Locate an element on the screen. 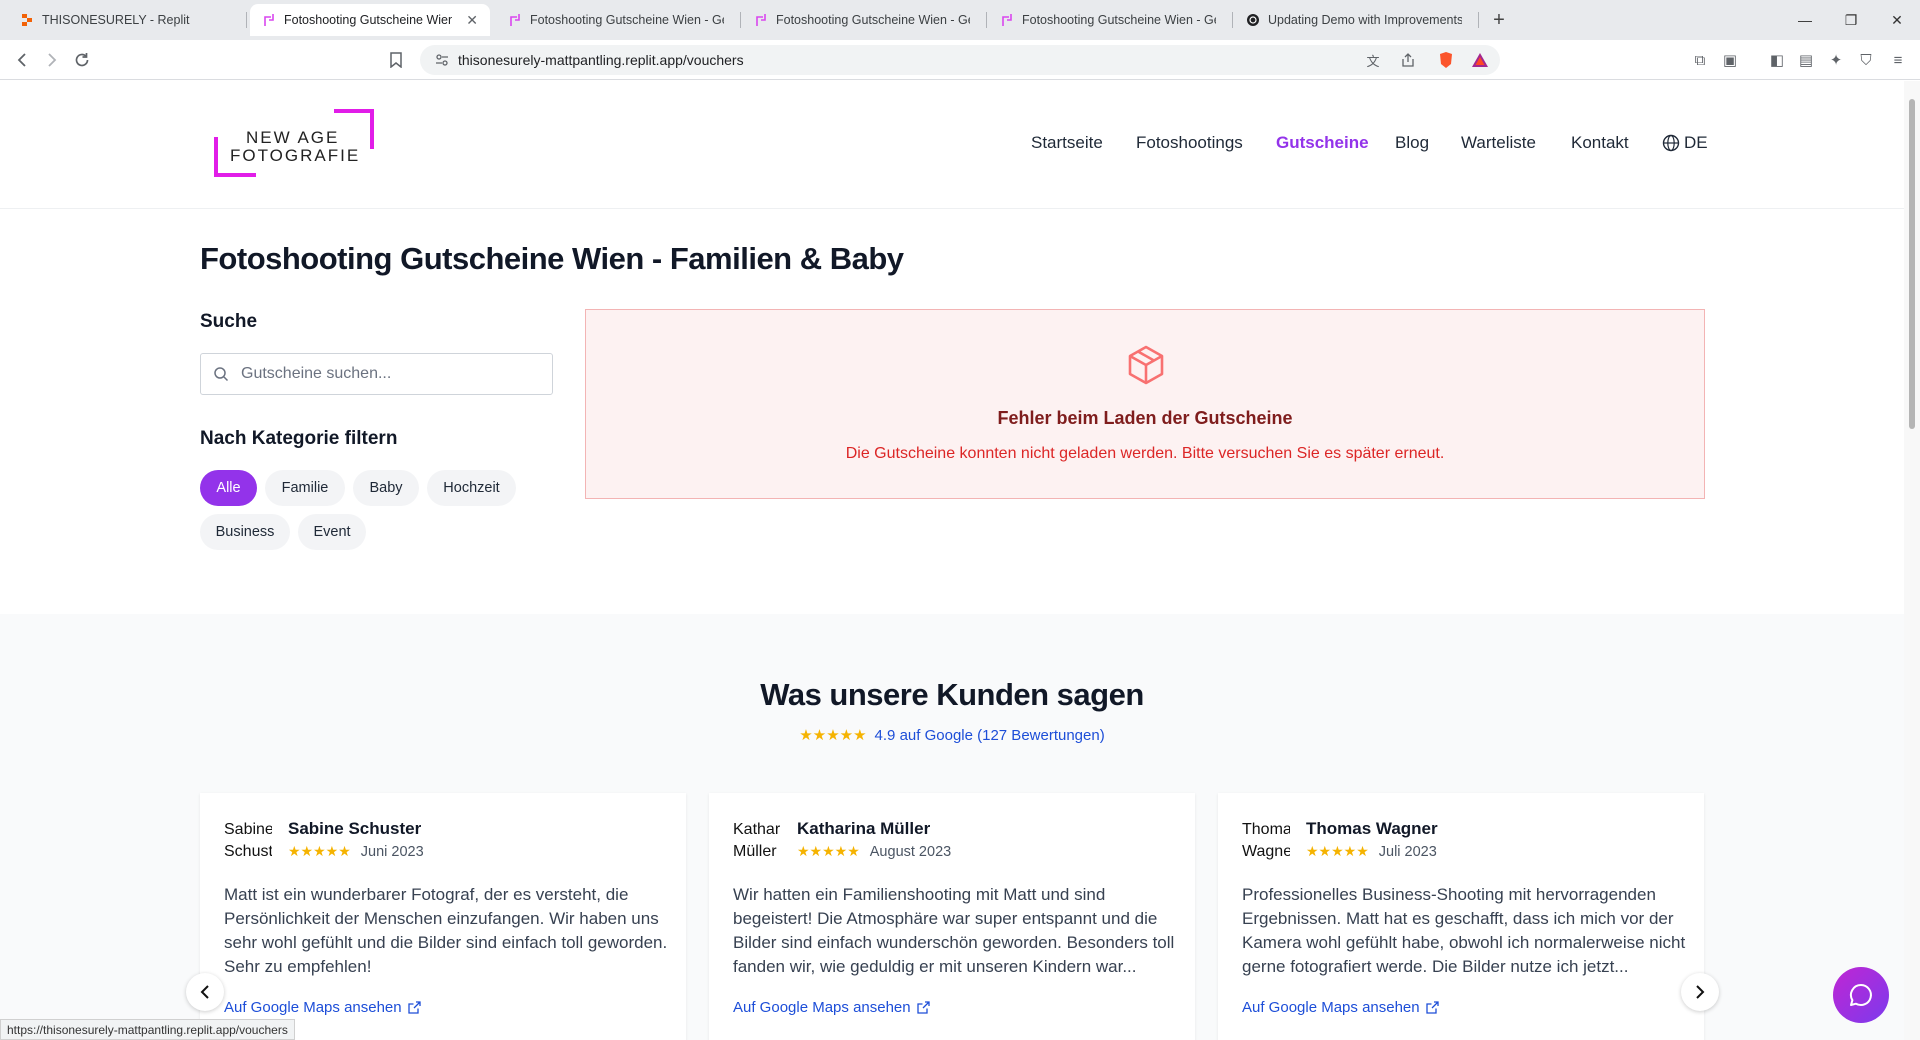  openai-icon is located at coordinates (1253, 20).